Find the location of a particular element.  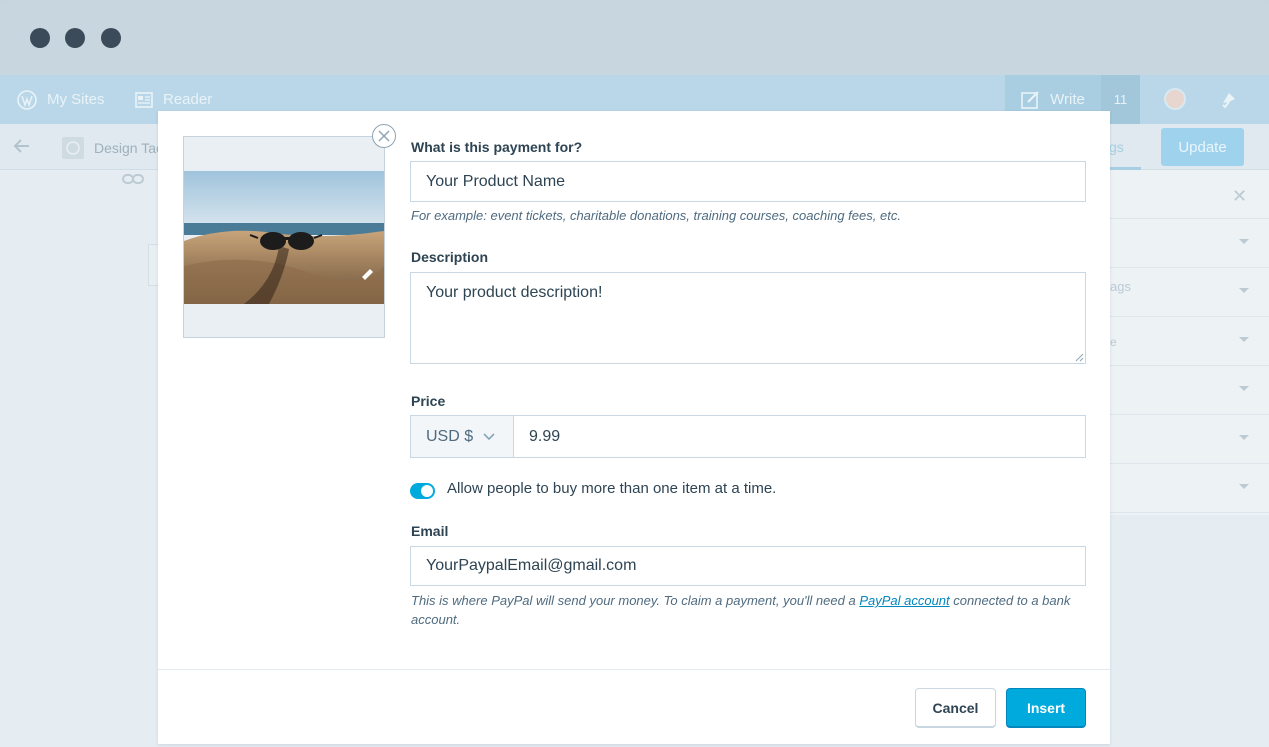

reader-icon is located at coordinates (144, 99).